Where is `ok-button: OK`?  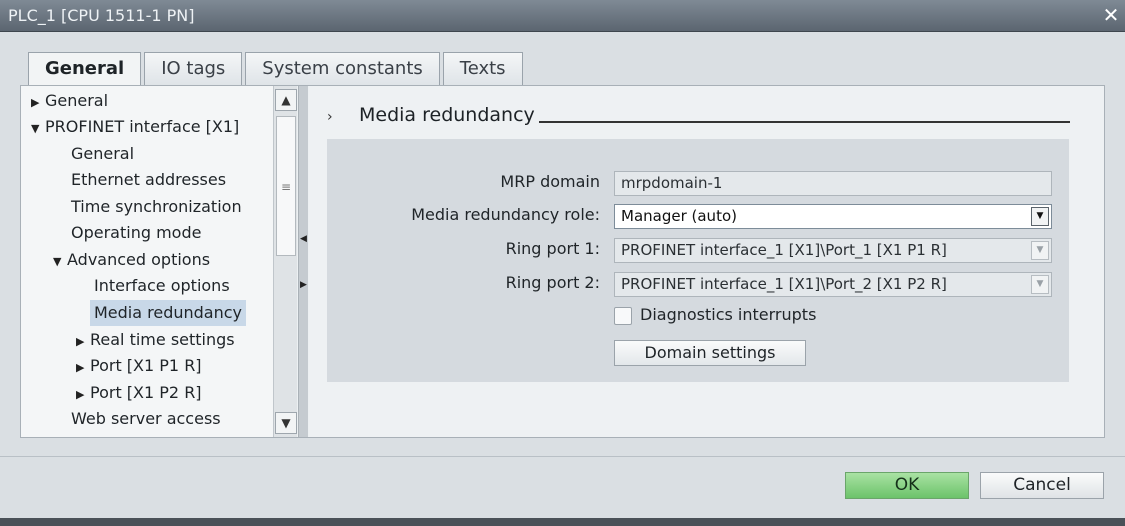 ok-button: OK is located at coordinates (907, 485).